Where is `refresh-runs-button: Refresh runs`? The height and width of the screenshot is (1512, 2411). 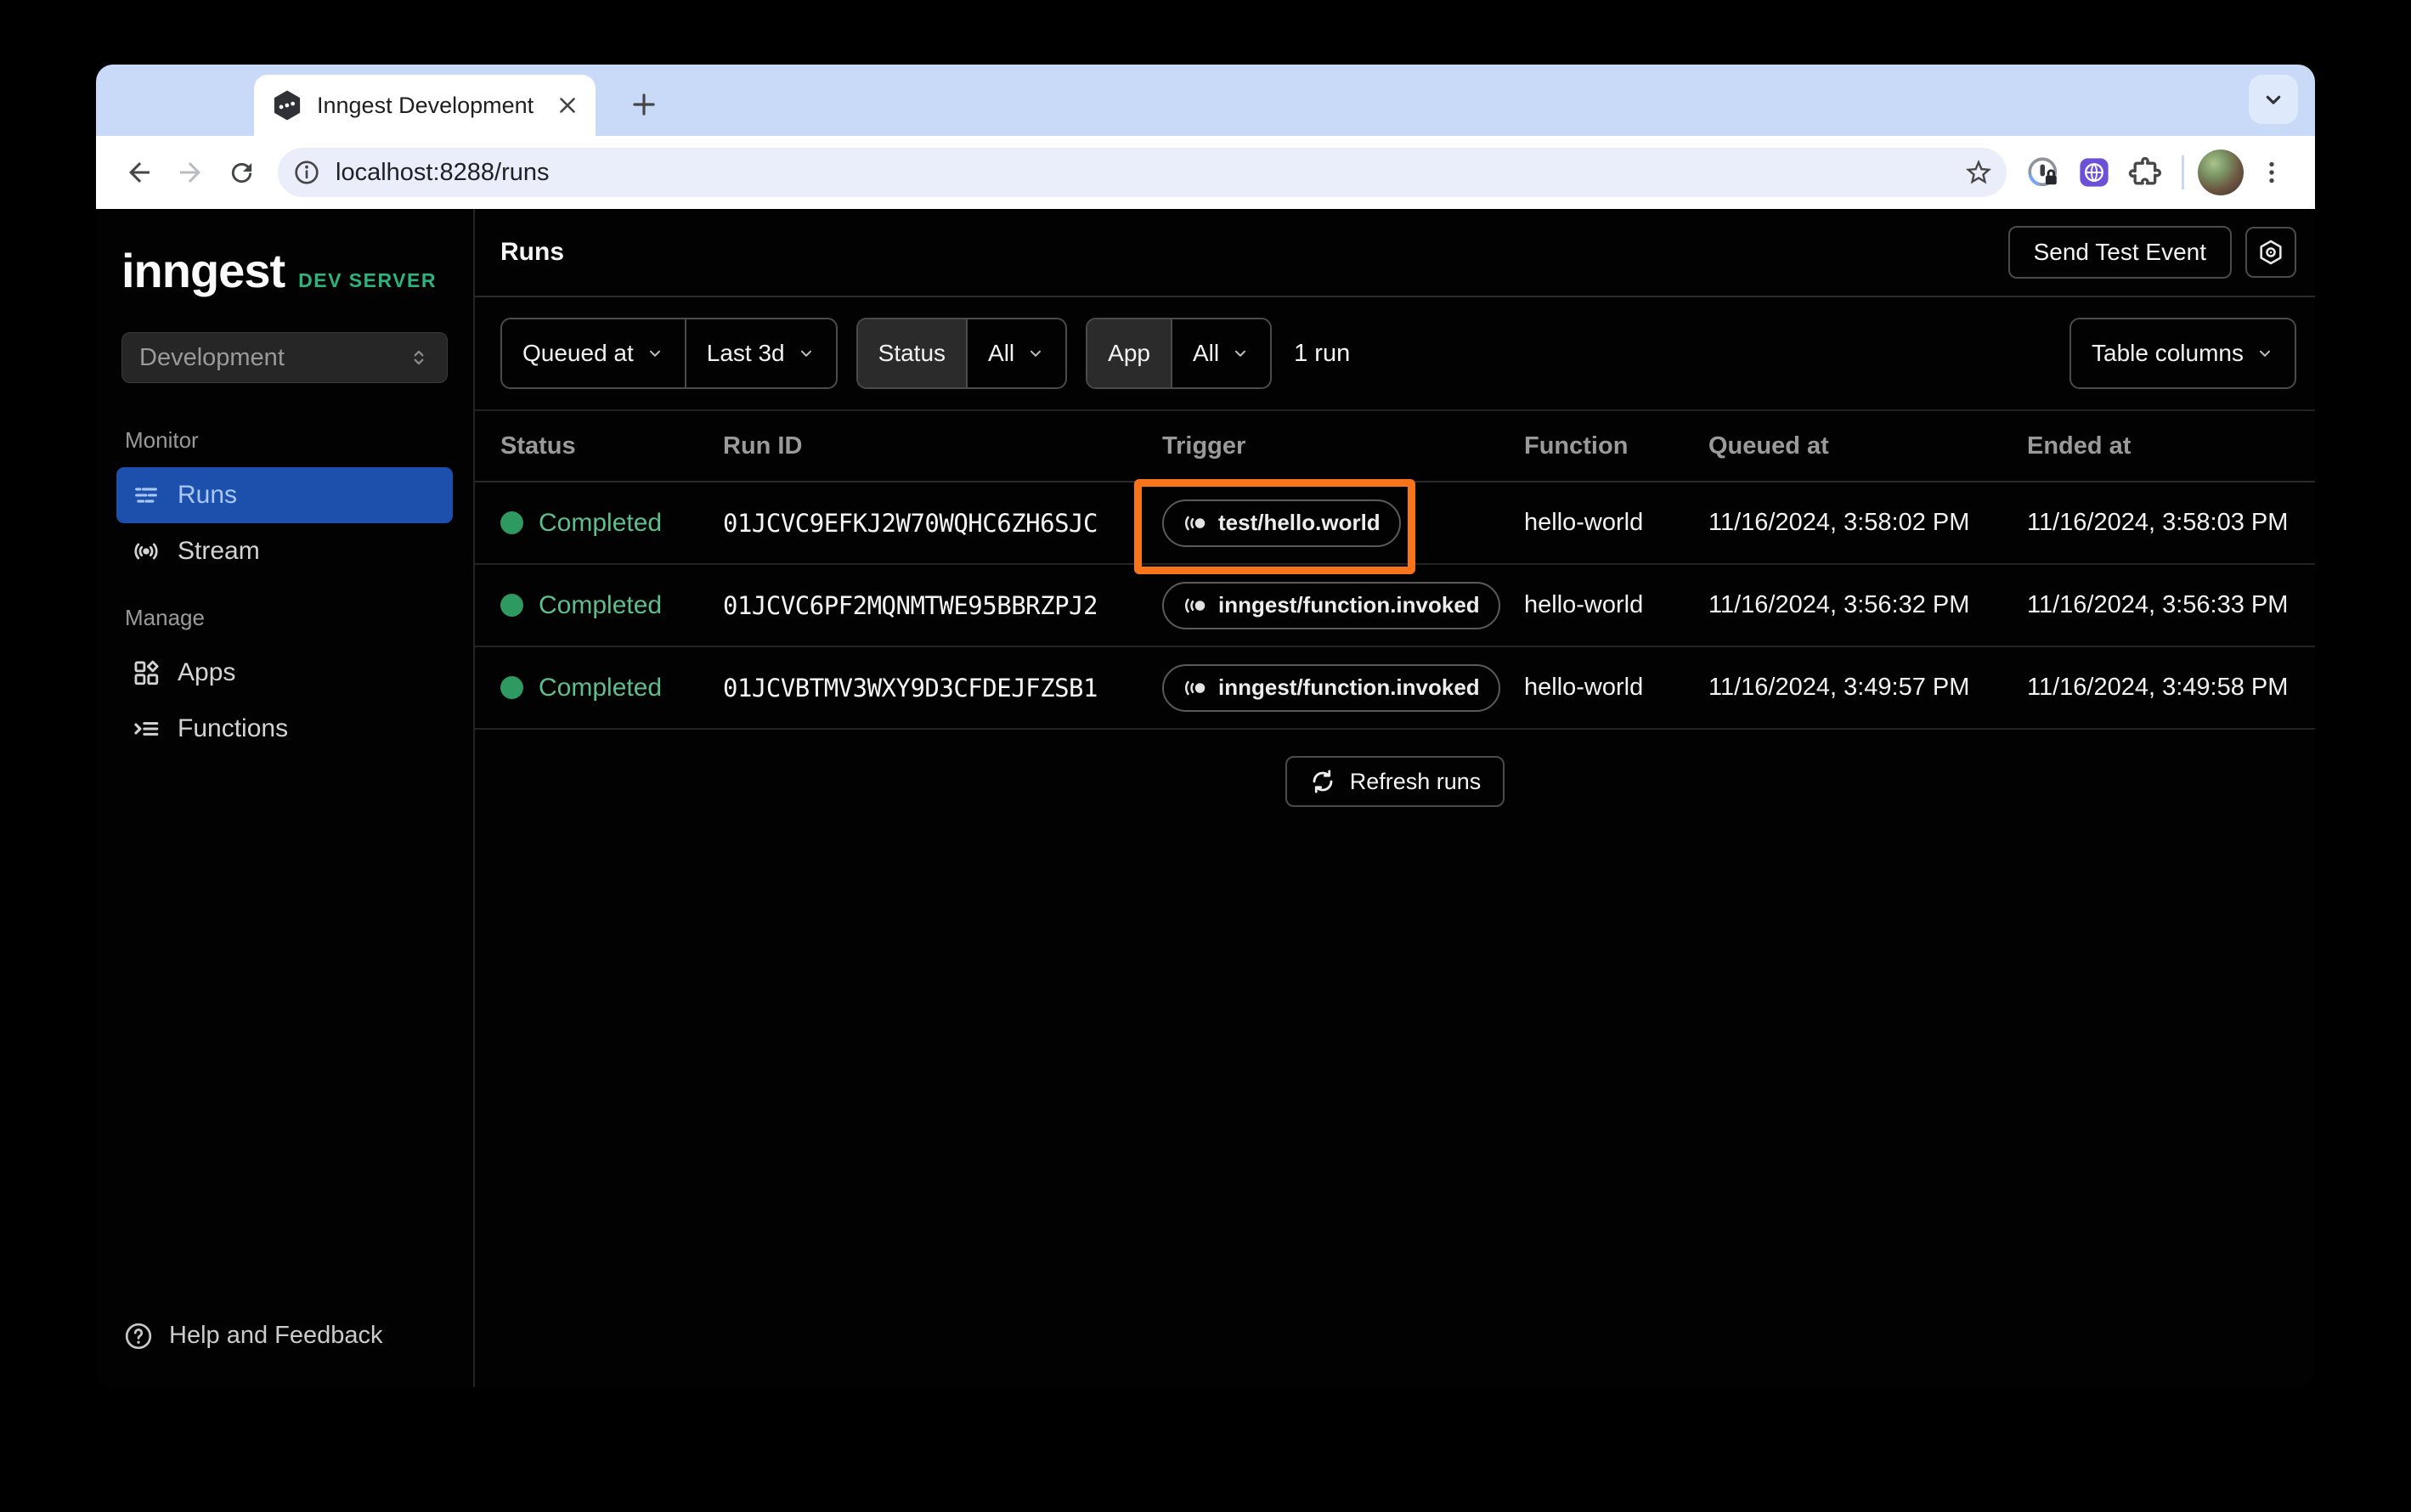
refresh-runs-button: Refresh runs is located at coordinates (1395, 781).